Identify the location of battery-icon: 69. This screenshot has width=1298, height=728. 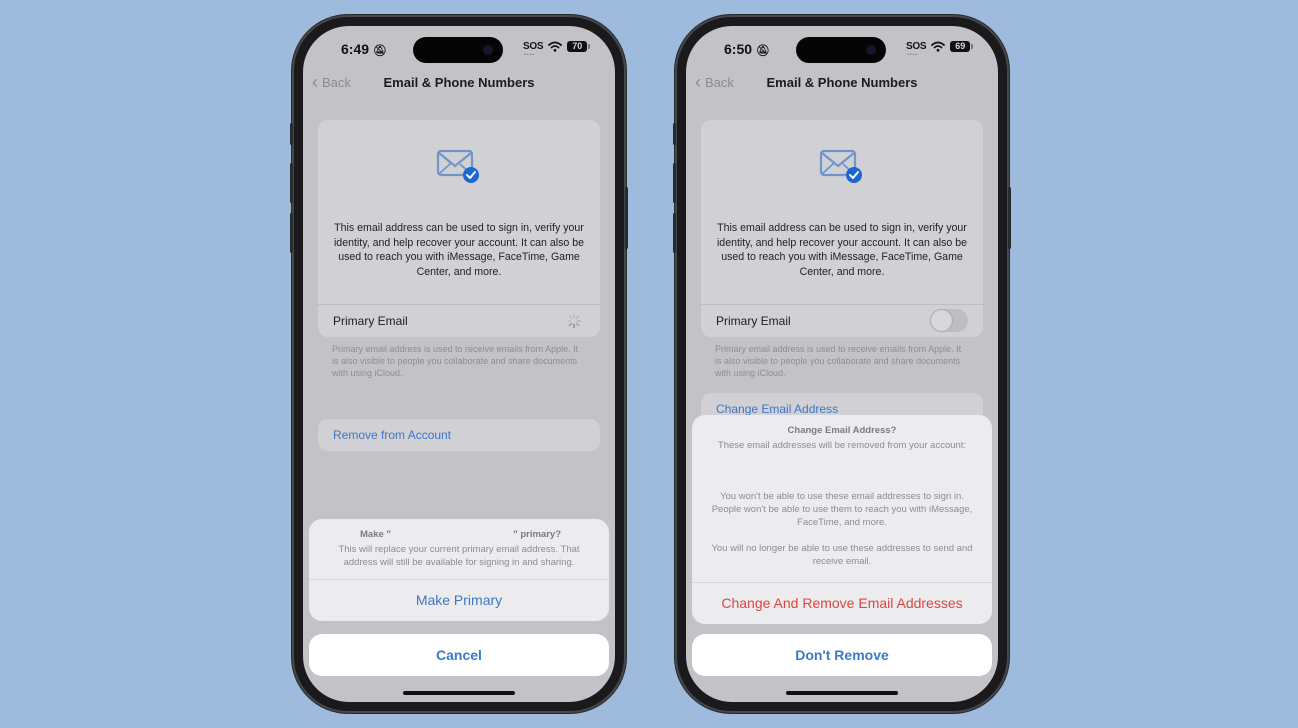
(962, 46).